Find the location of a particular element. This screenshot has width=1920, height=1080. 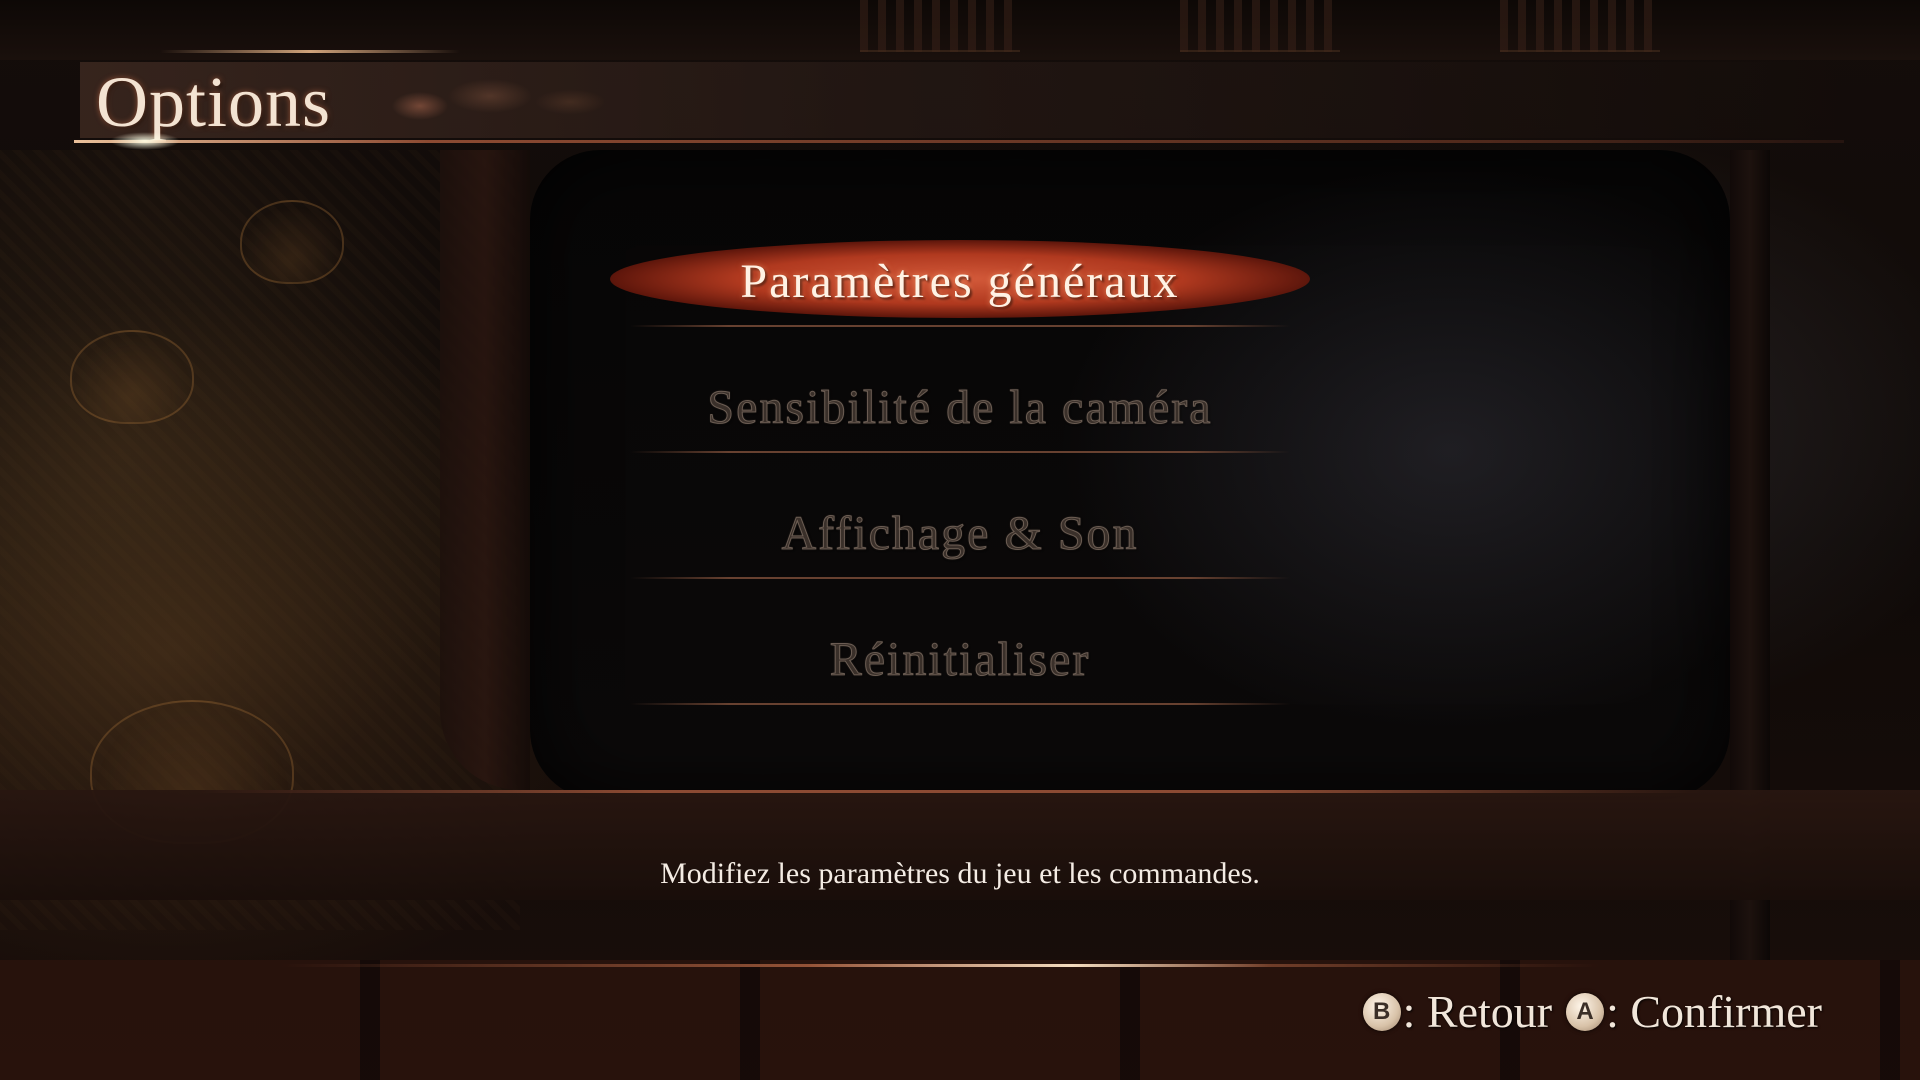

header-flourish is located at coordinates (490, 99).